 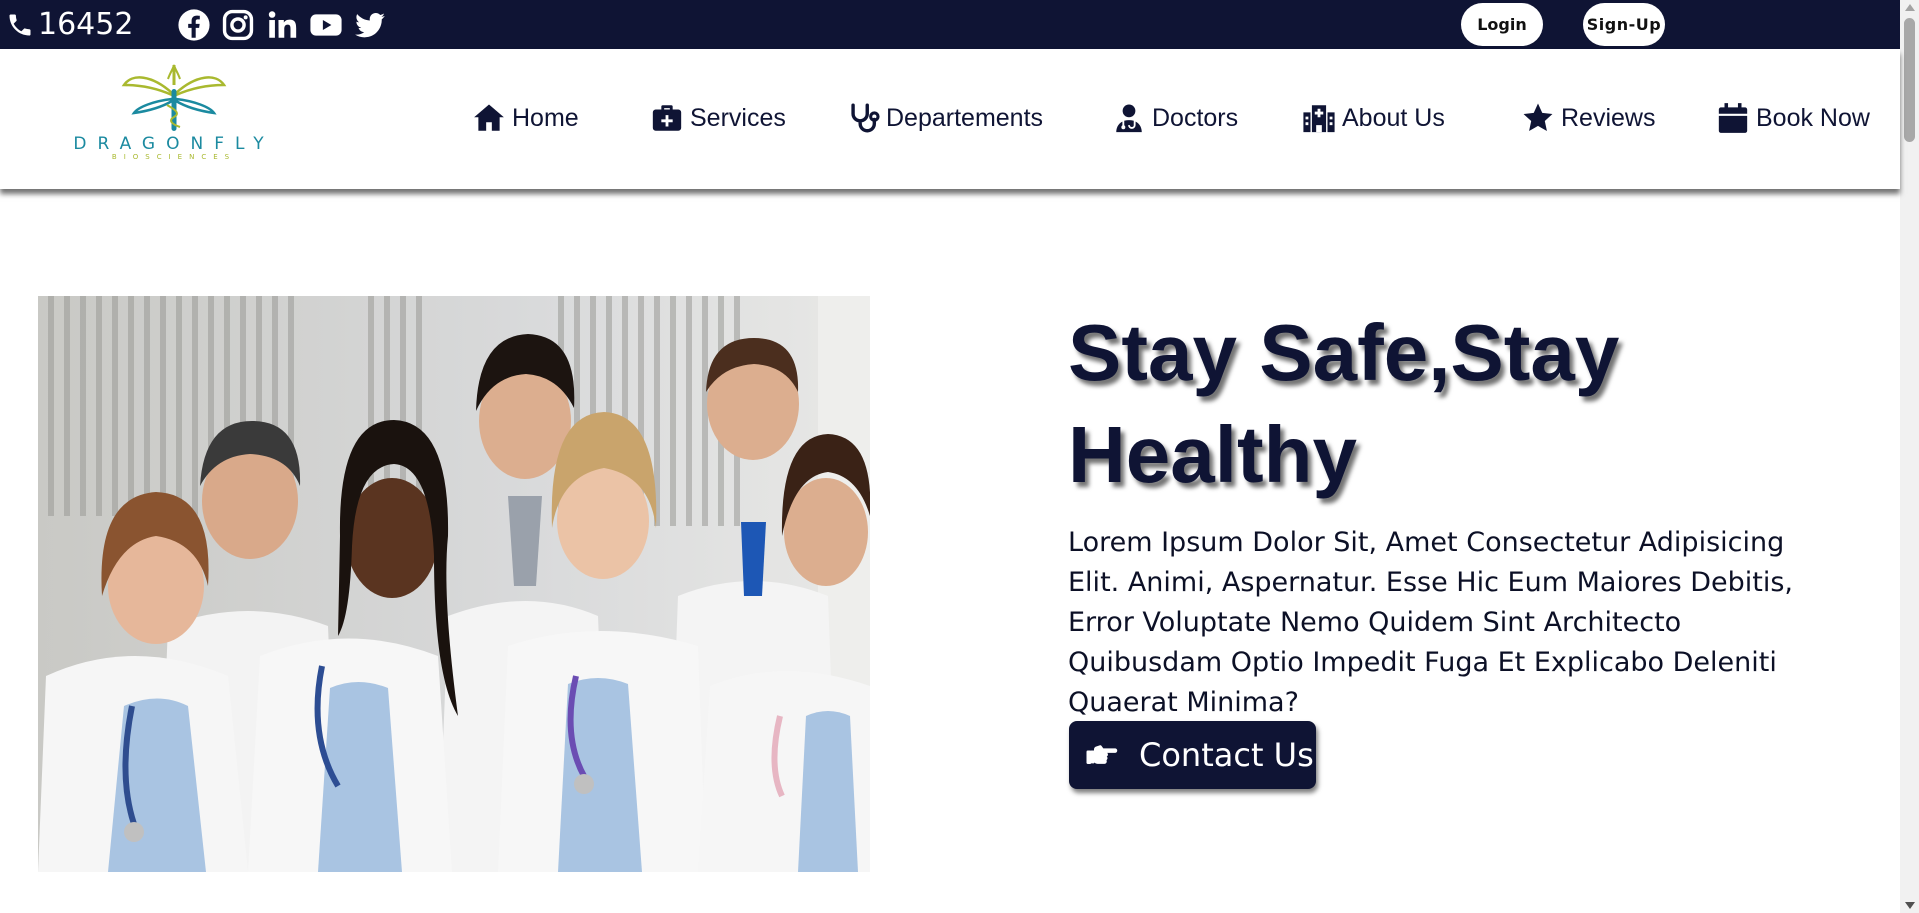 I want to click on phone-number: 16452, so click(x=69, y=24).